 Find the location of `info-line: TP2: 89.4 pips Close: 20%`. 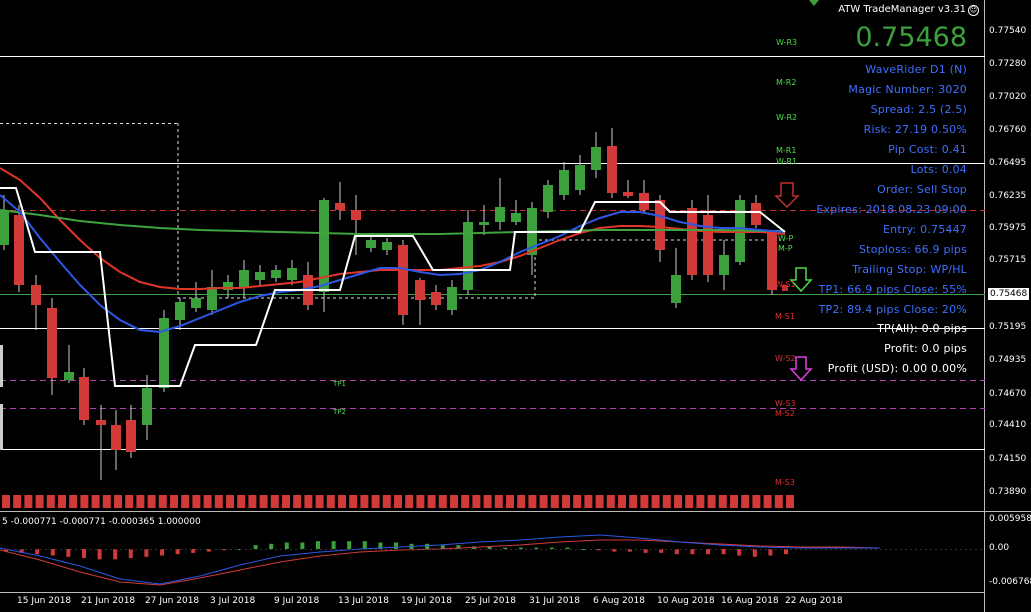

info-line: TP2: 89.4 pips Close: 20% is located at coordinates (892, 309).